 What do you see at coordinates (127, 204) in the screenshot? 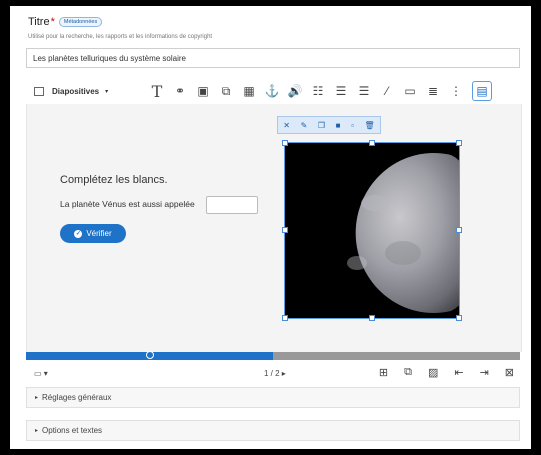
I see `question-sentence: La planète Vénus est aussi appelée` at bounding box center [127, 204].